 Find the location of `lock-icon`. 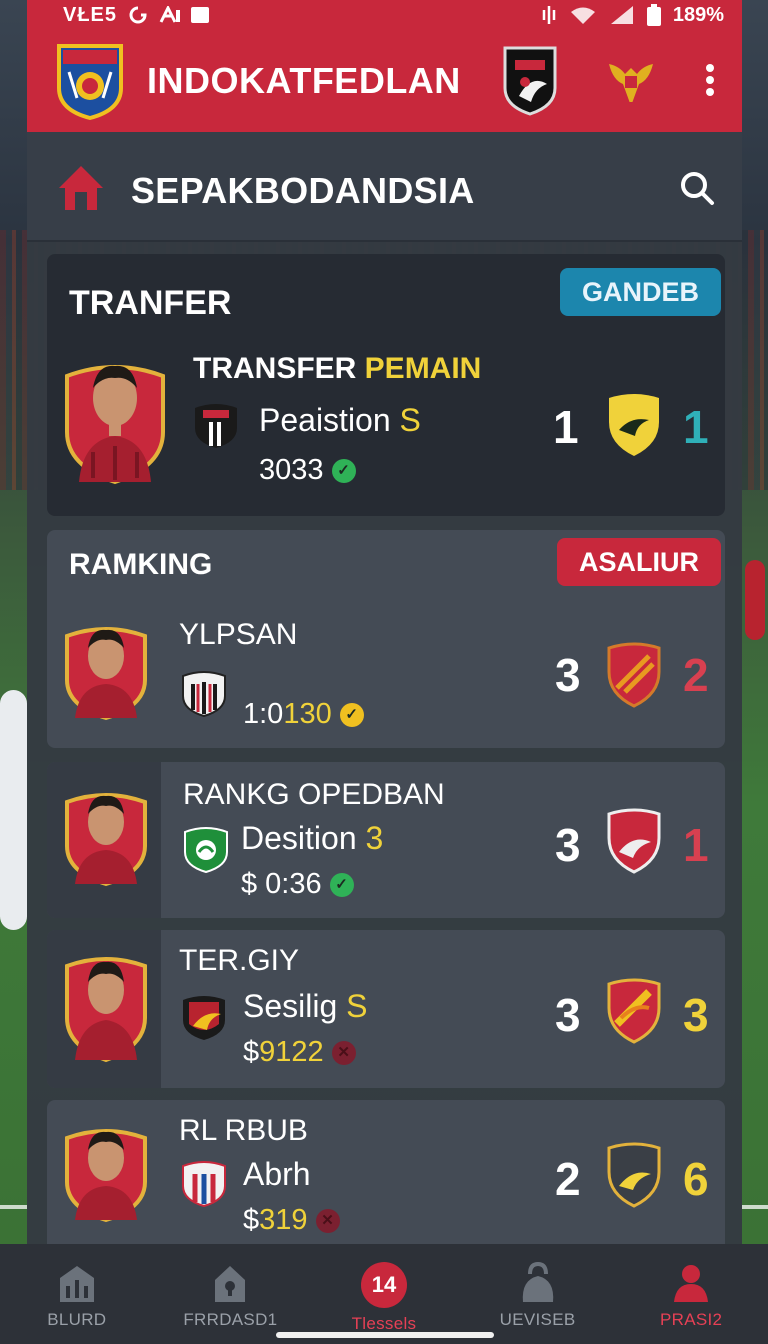

lock-icon is located at coordinates (230, 1284).